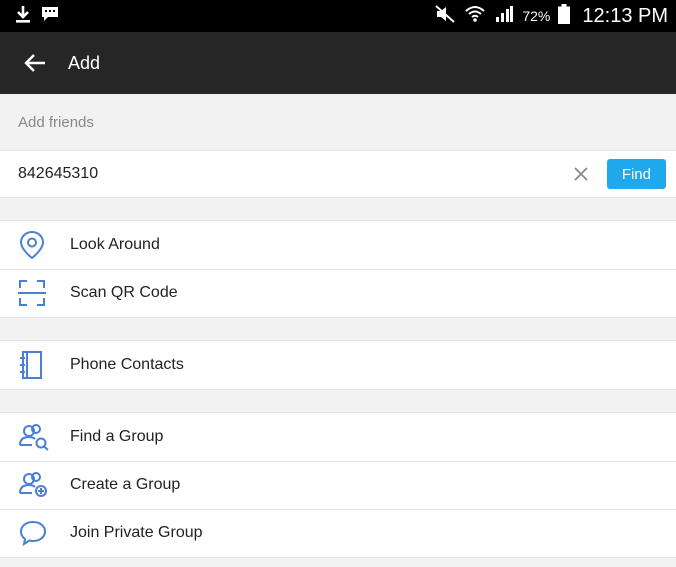 The width and height of the screenshot is (676, 567). Describe the element at coordinates (536, 16) in the screenshot. I see `battery-percent: 72%` at that location.